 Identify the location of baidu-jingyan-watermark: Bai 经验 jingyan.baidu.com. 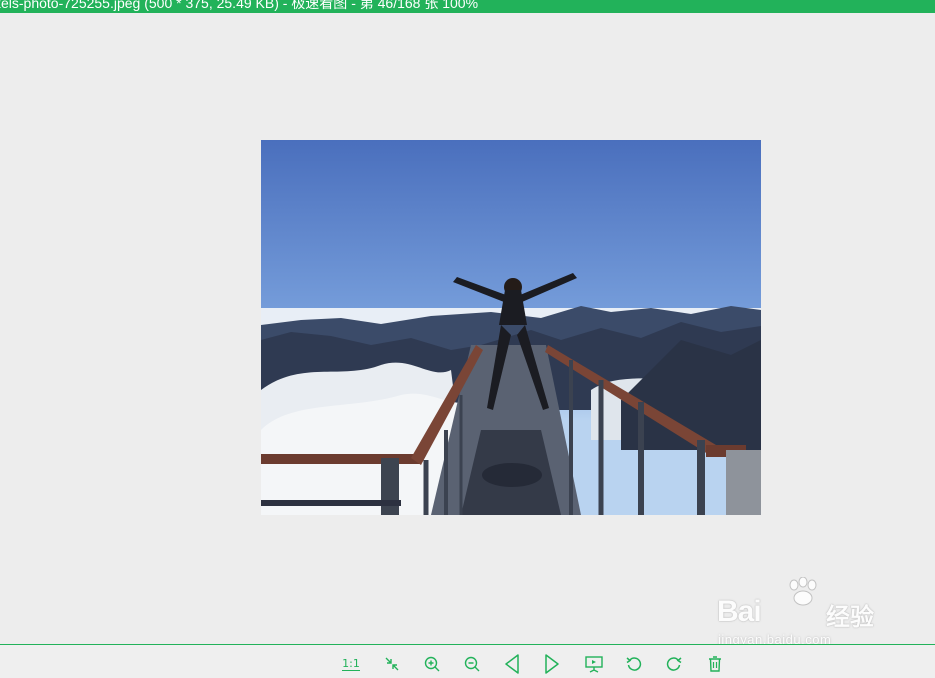
(805, 615).